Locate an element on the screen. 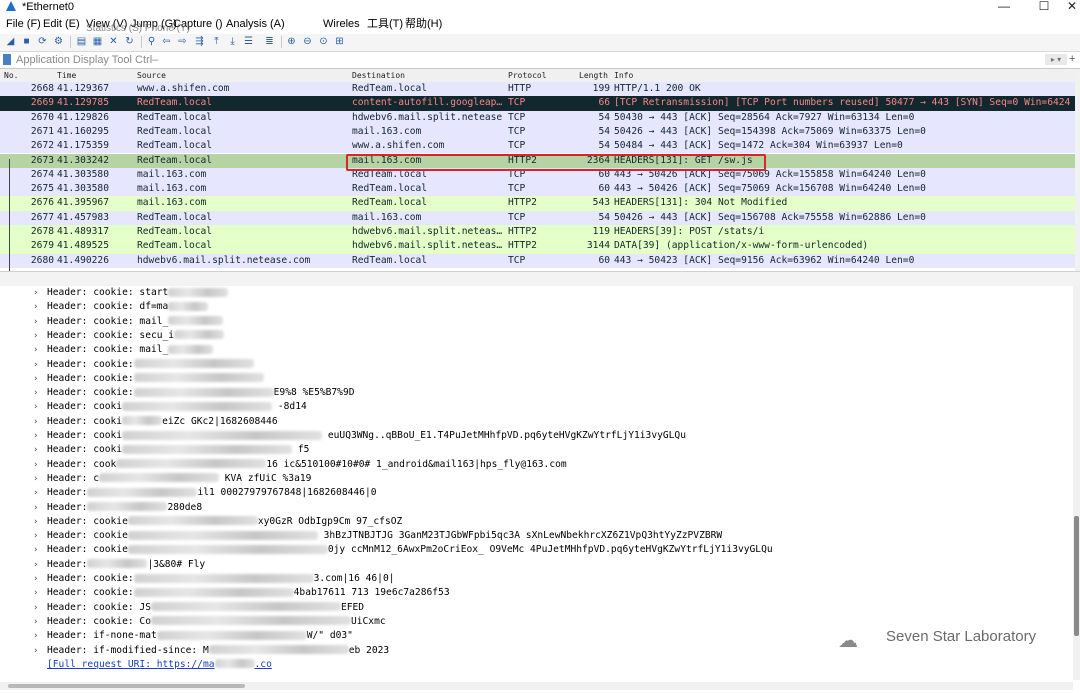 The image size is (1080, 693). find-packet-icon: ⚲ is located at coordinates (151, 41).